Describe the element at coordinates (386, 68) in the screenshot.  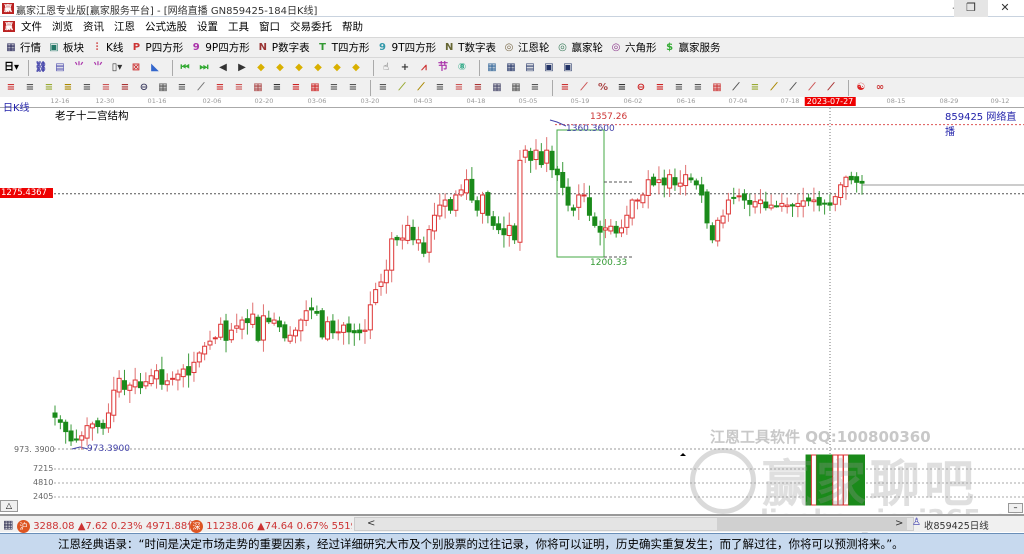
I see `hand-icon: ☝` at that location.